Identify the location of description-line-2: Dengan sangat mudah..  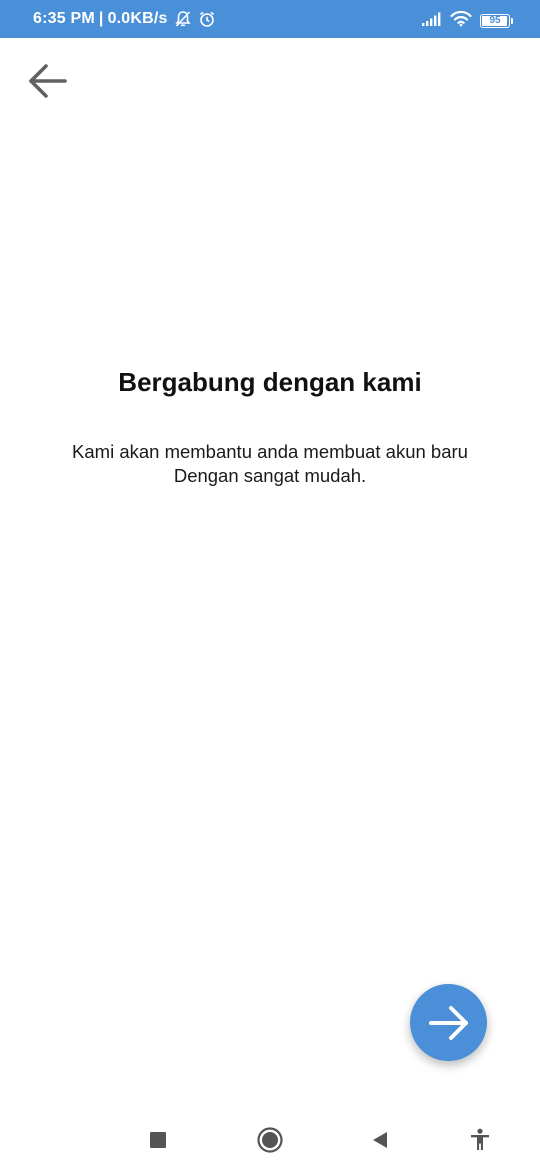
(270, 475).